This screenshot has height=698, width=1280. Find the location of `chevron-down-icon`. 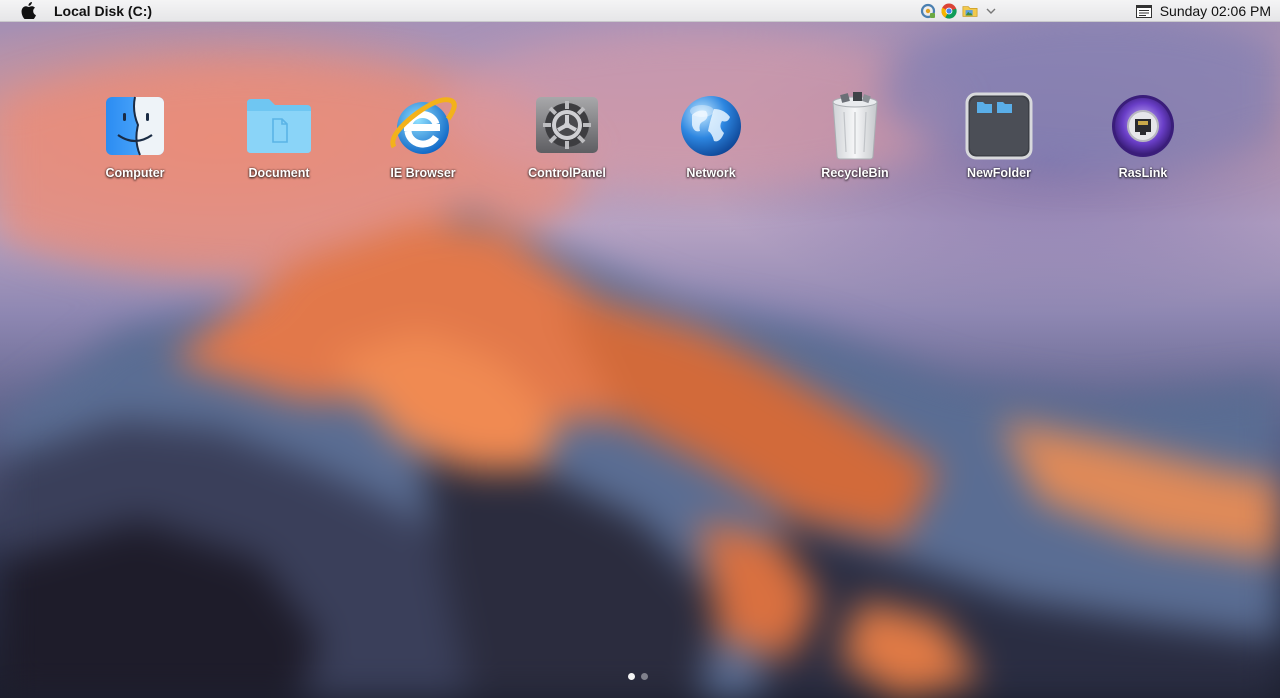

chevron-down-icon is located at coordinates (991, 11).